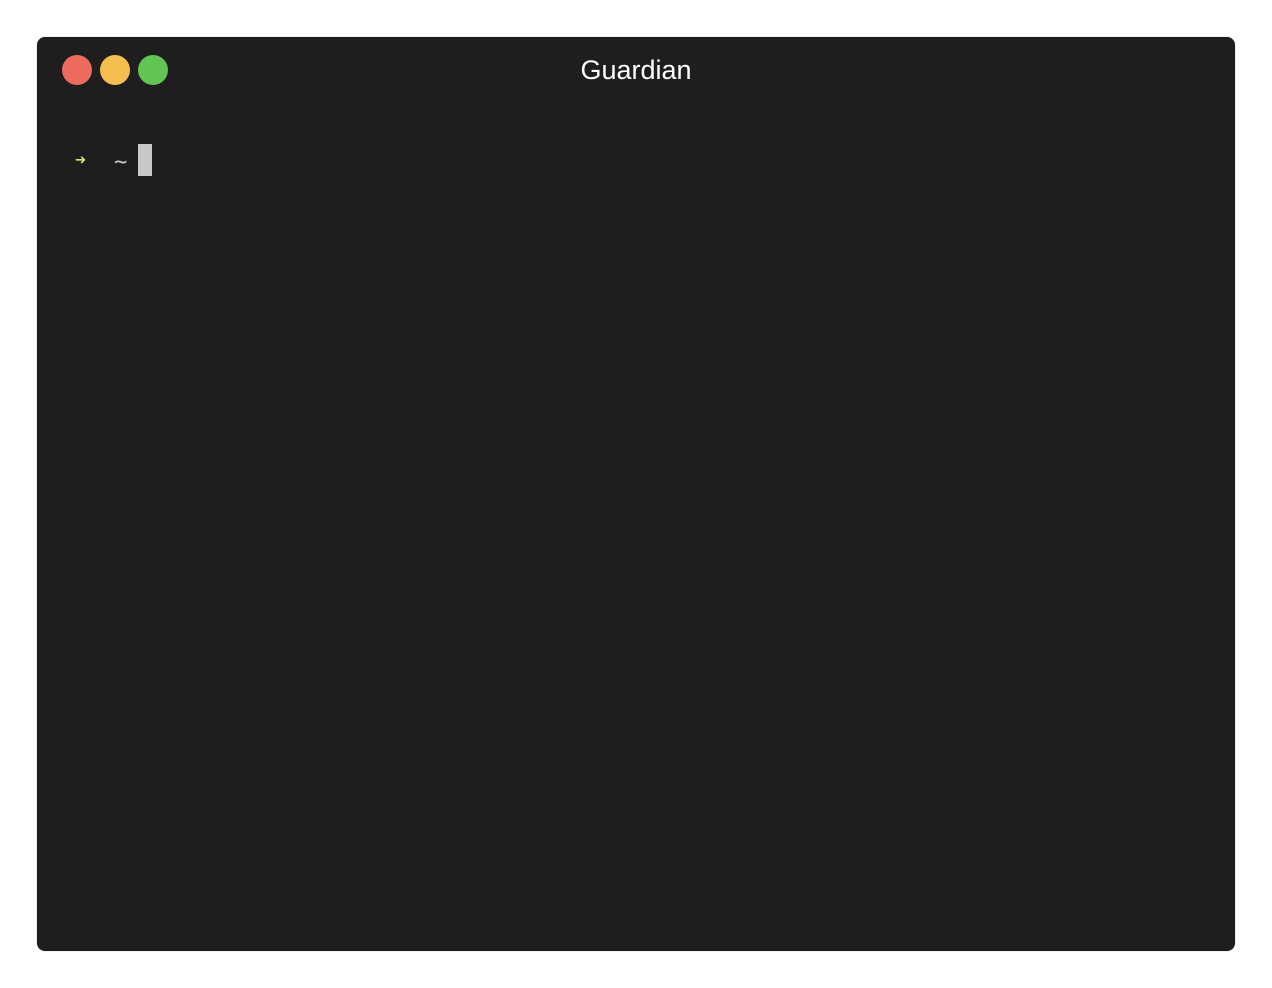  I want to click on prompt-line: ➜ ~, so click(114, 160).